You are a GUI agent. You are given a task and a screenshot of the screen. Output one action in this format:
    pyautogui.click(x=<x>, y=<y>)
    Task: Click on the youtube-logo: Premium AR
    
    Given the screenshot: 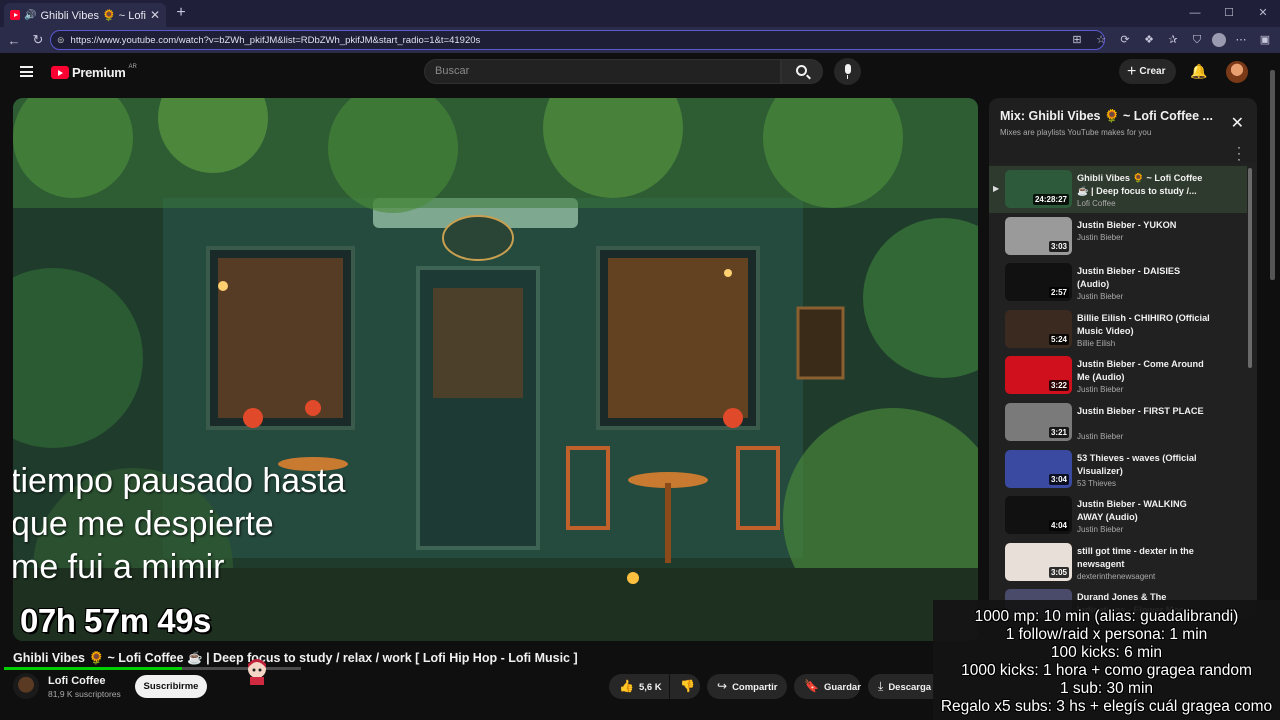 What is the action you would take?
    pyautogui.click(x=94, y=72)
    